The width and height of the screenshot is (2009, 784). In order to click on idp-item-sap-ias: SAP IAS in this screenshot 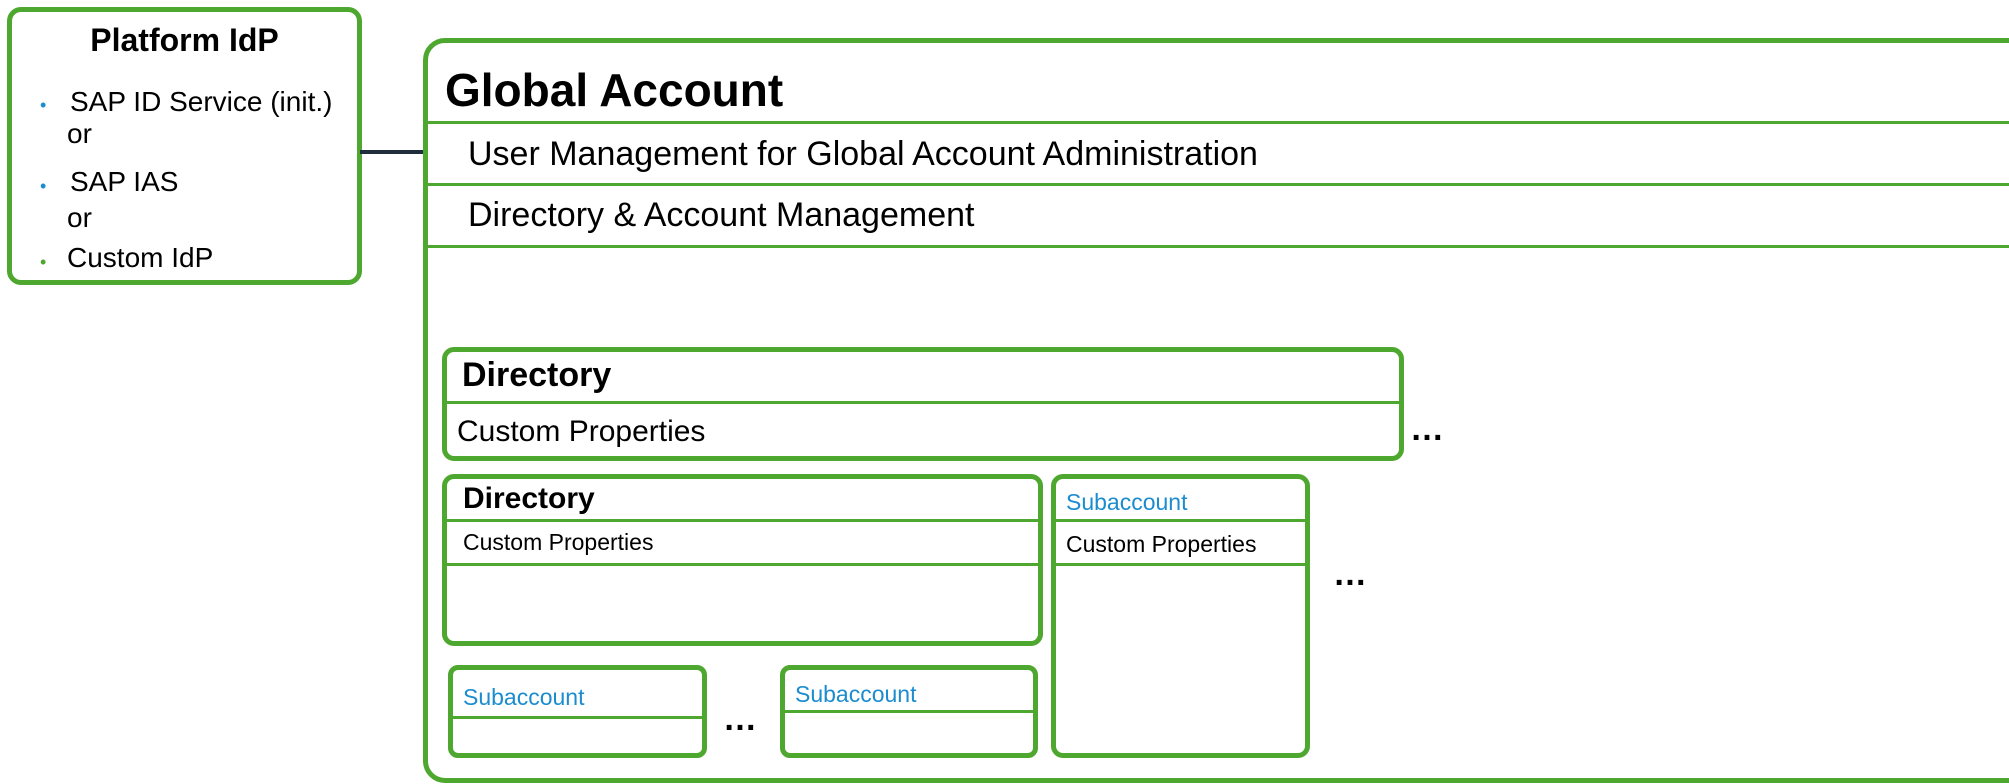, I will do `click(124, 181)`.